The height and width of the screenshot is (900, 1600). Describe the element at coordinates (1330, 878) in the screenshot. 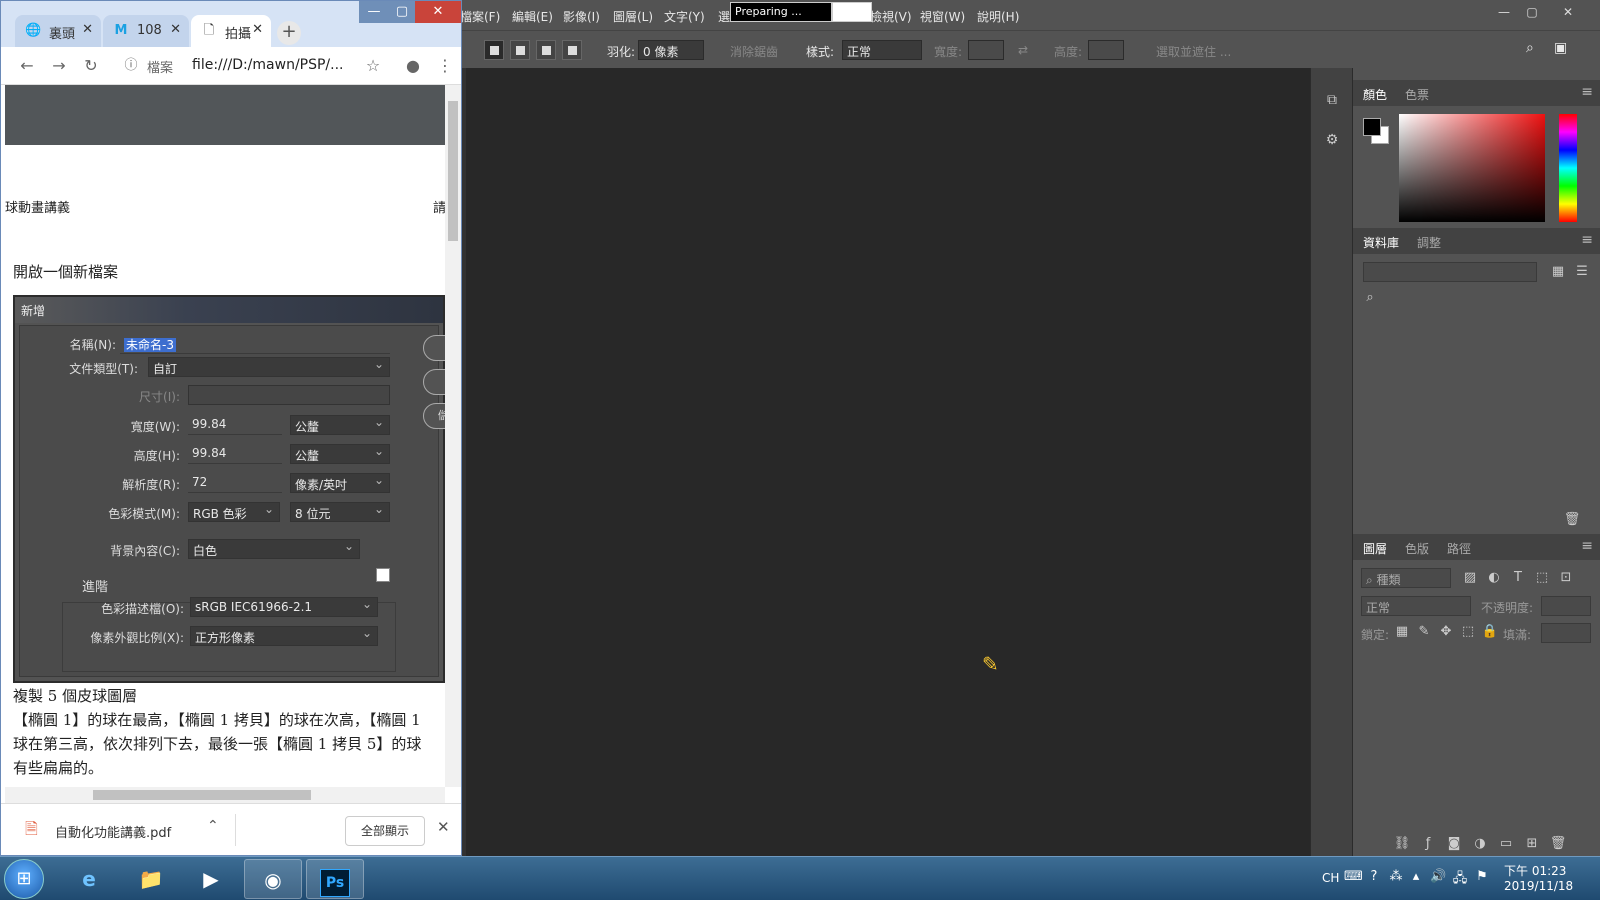

I see `language-indicator: CH` at that location.